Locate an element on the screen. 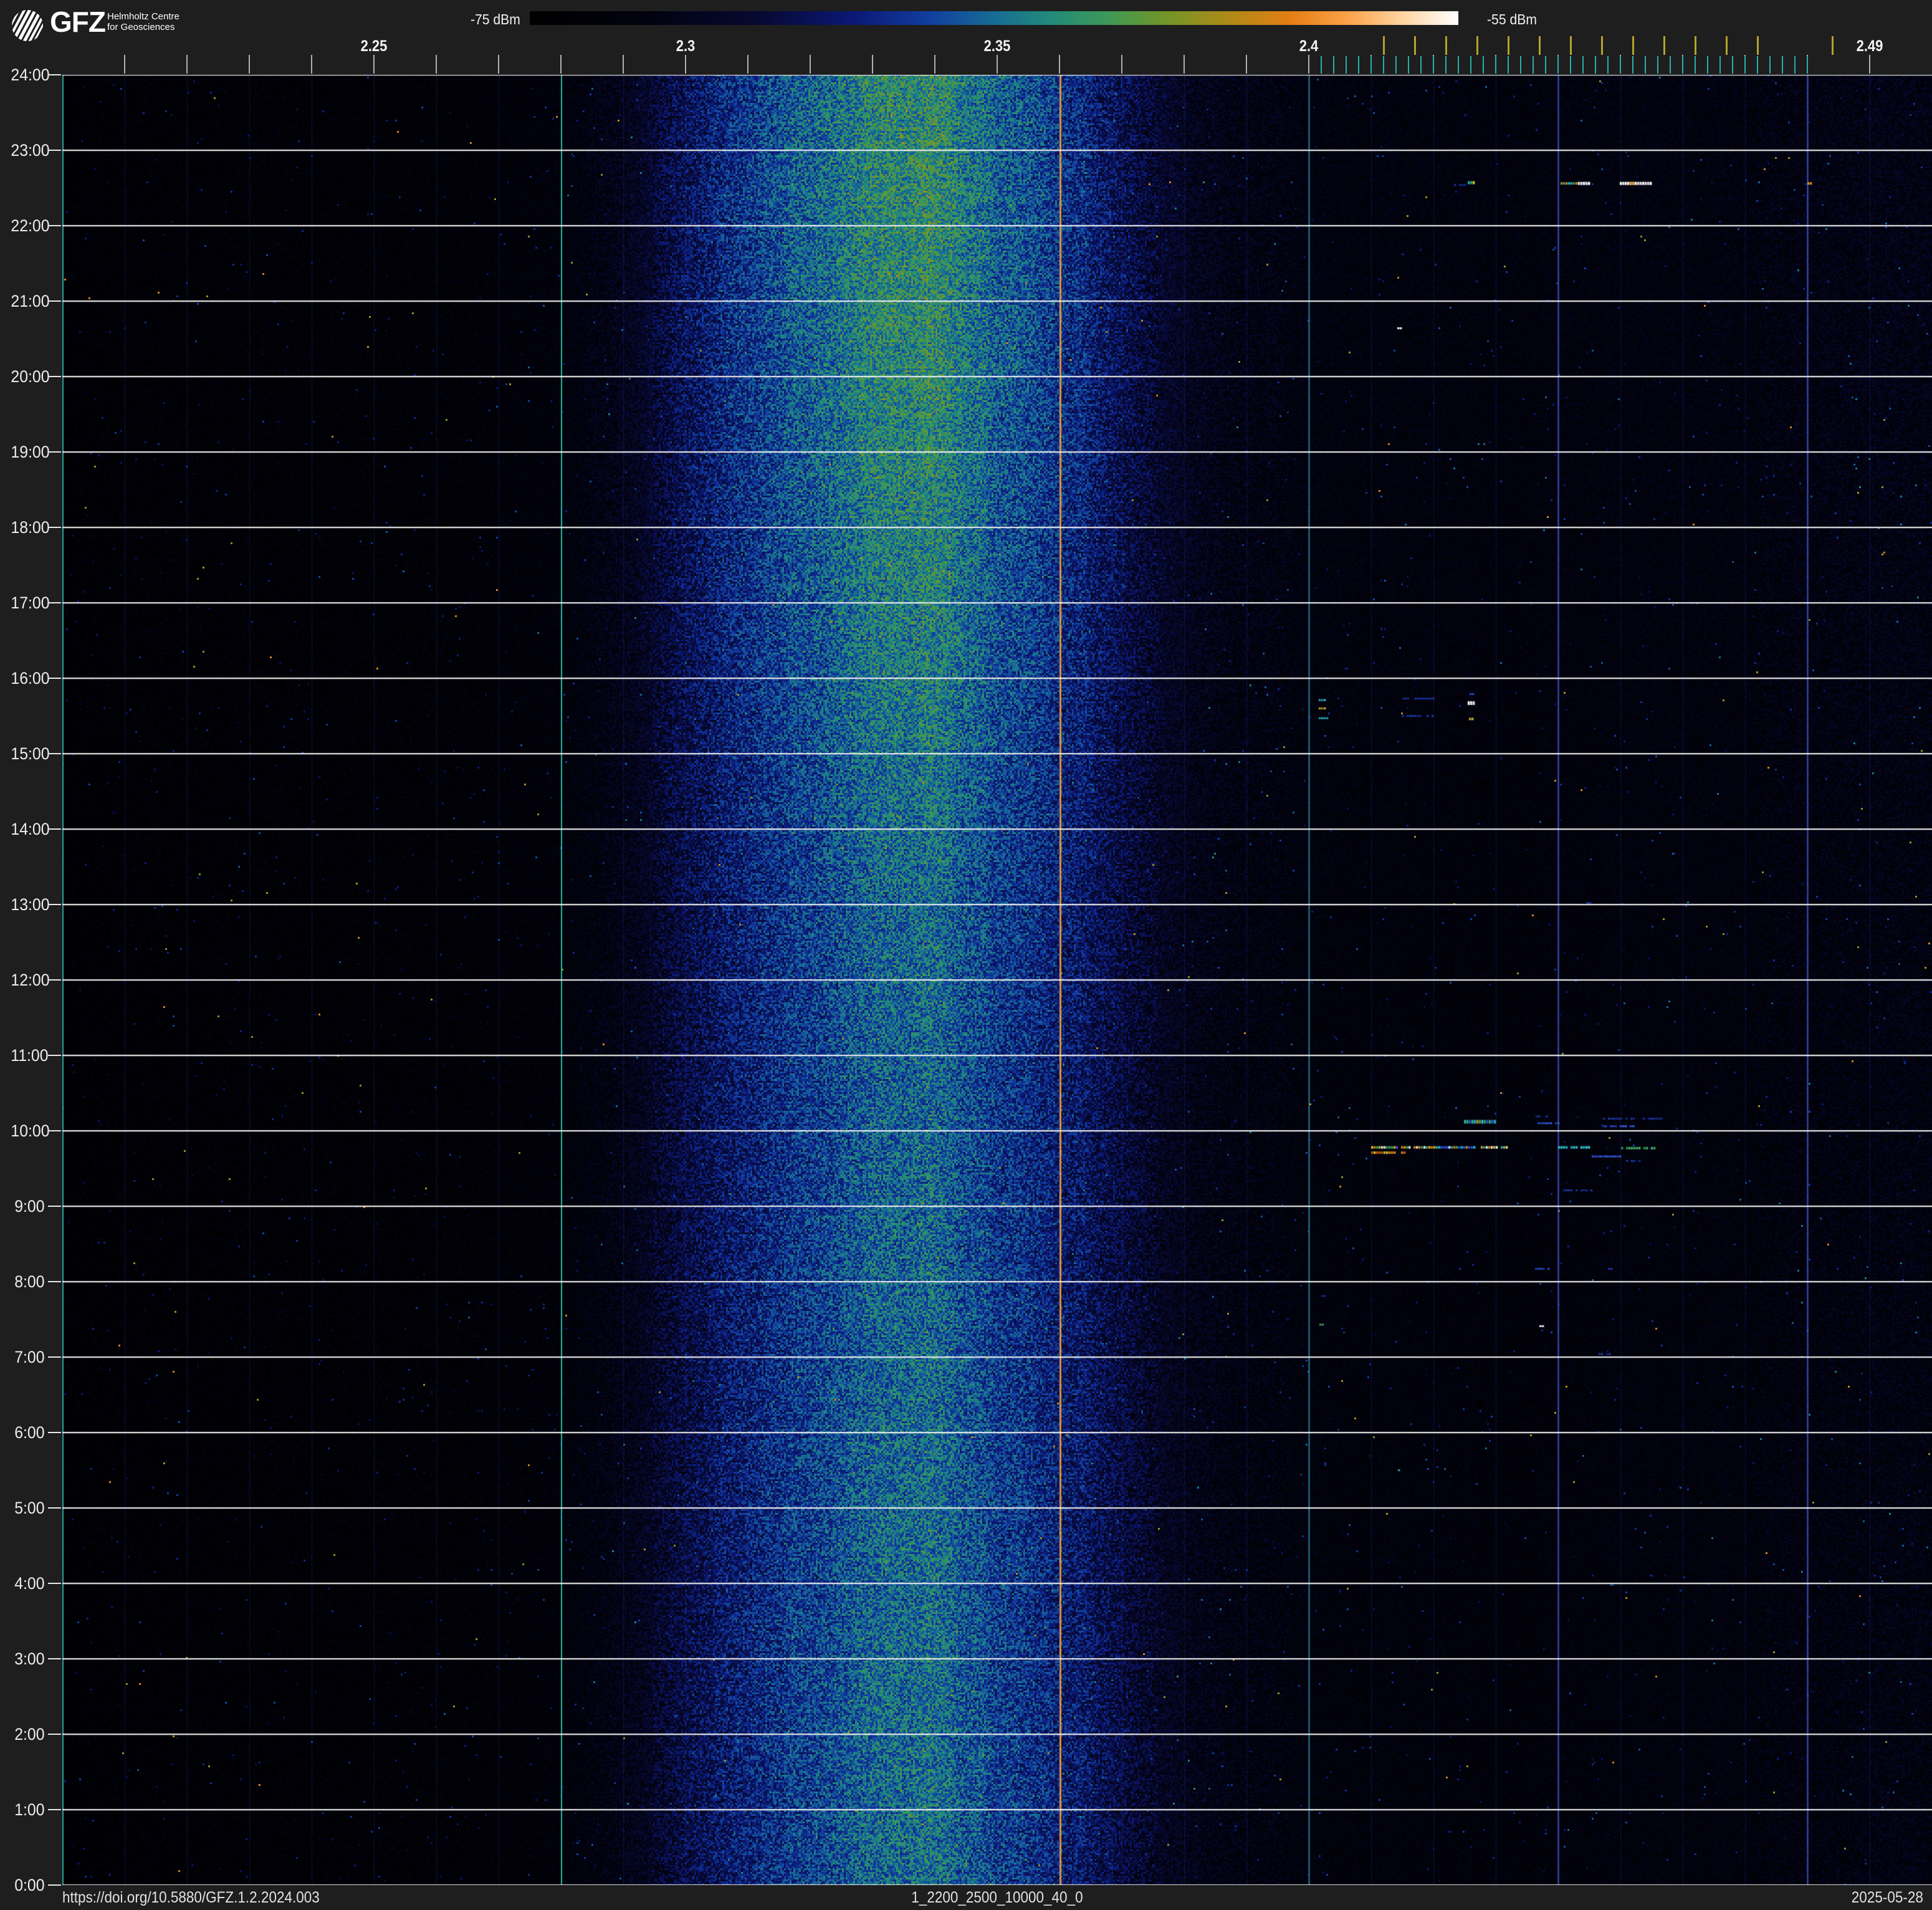  freq-axis-label: 2.35 is located at coordinates (997, 46).